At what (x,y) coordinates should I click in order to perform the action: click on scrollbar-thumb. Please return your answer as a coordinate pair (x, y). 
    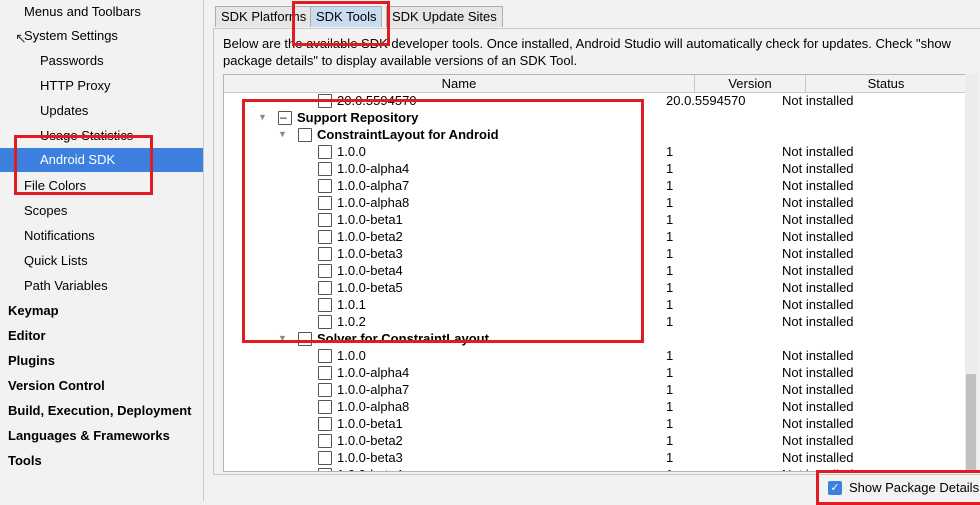
    Looking at the image, I should click on (971, 422).